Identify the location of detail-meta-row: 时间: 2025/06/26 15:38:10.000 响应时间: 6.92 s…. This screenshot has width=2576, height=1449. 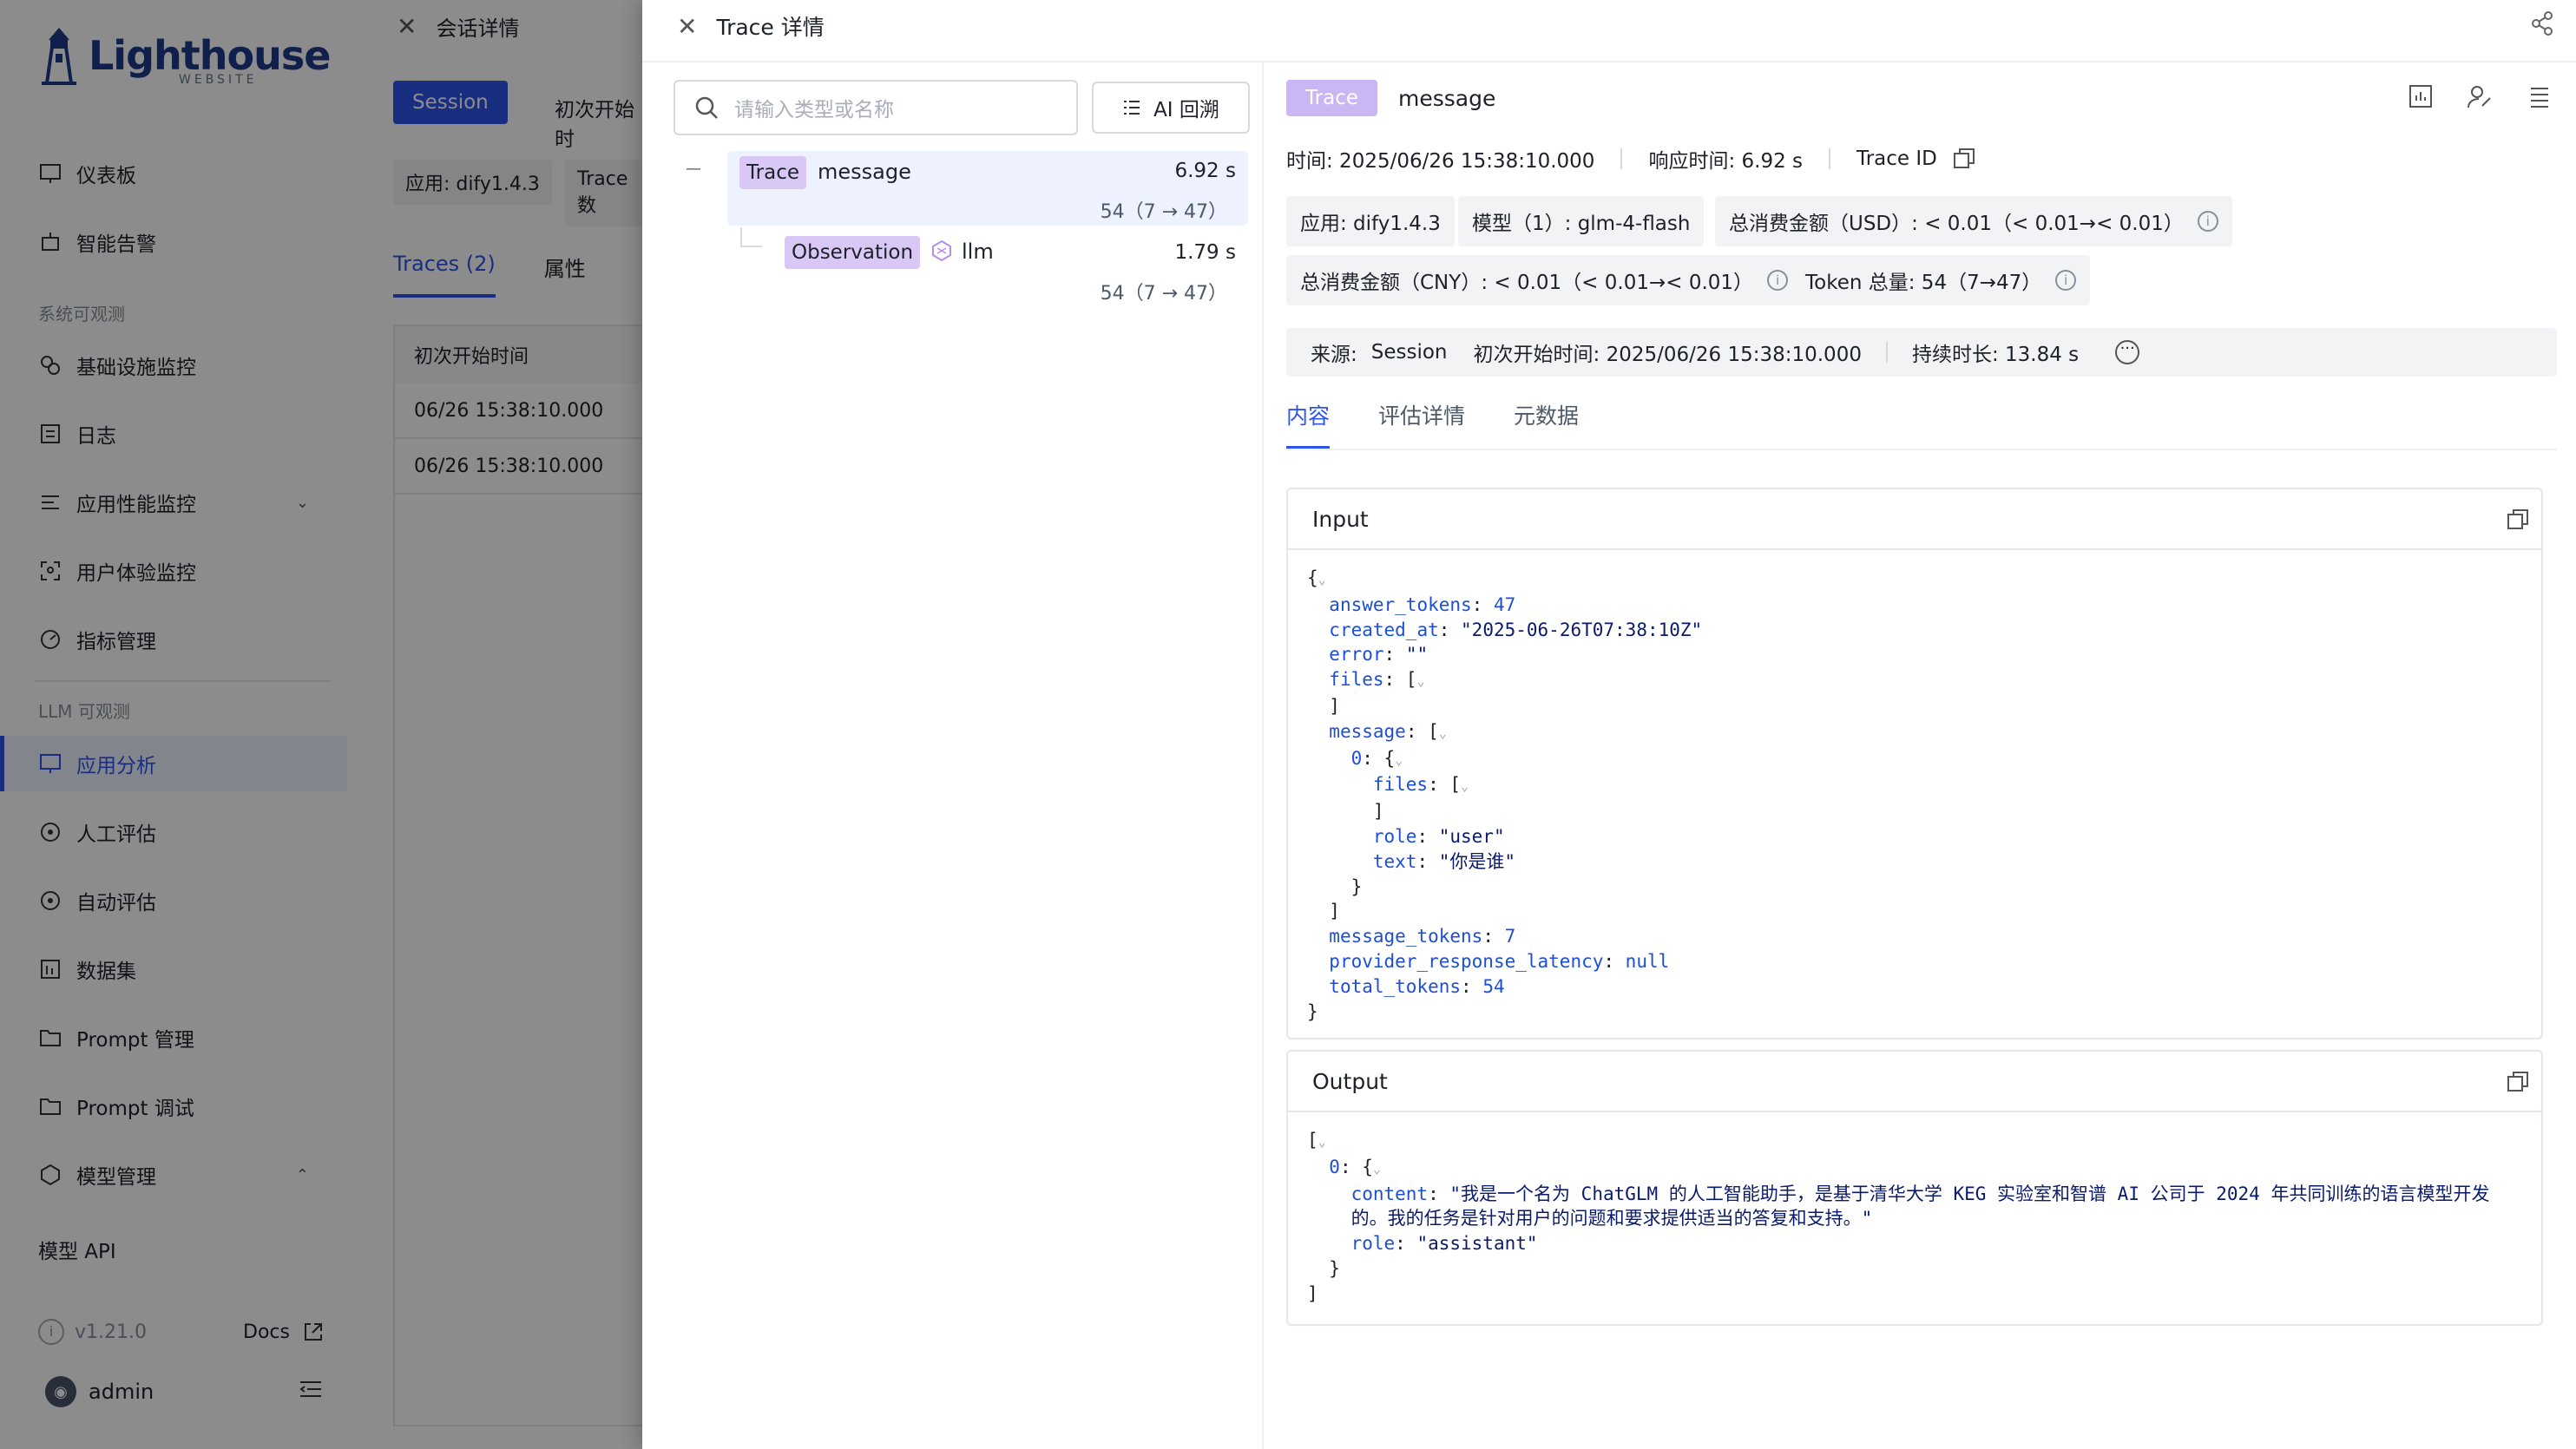
(1630, 159).